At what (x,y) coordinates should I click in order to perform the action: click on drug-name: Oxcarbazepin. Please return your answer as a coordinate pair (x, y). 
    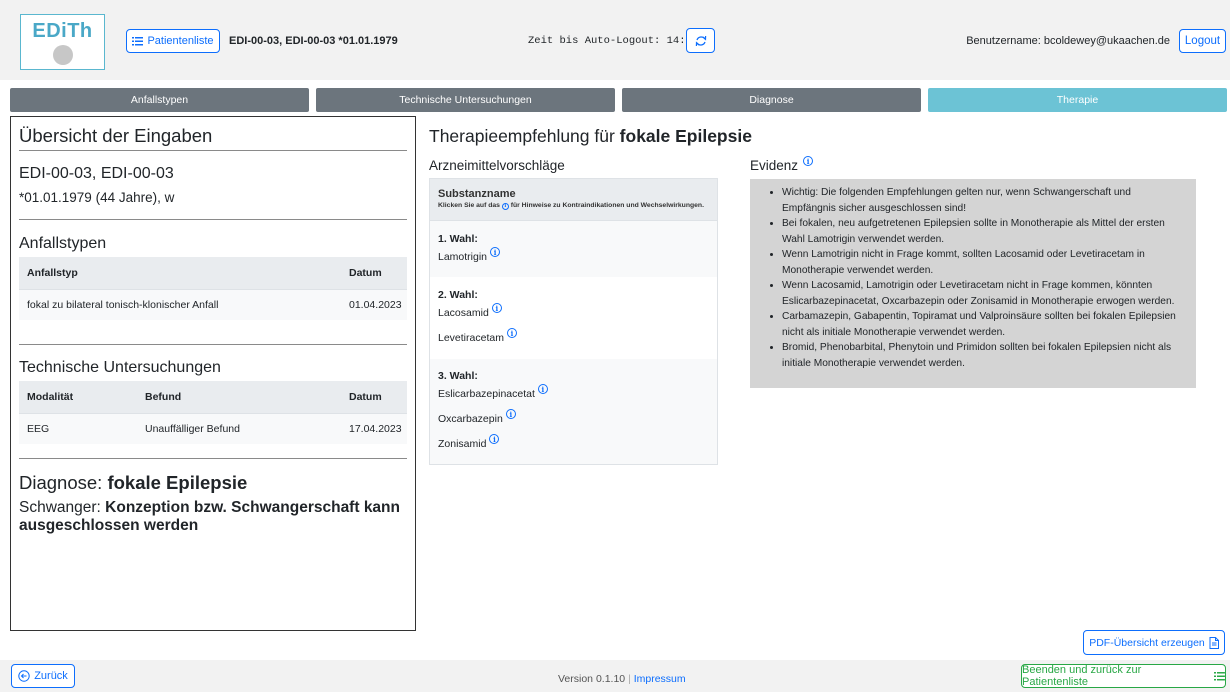
    Looking at the image, I should click on (470, 419).